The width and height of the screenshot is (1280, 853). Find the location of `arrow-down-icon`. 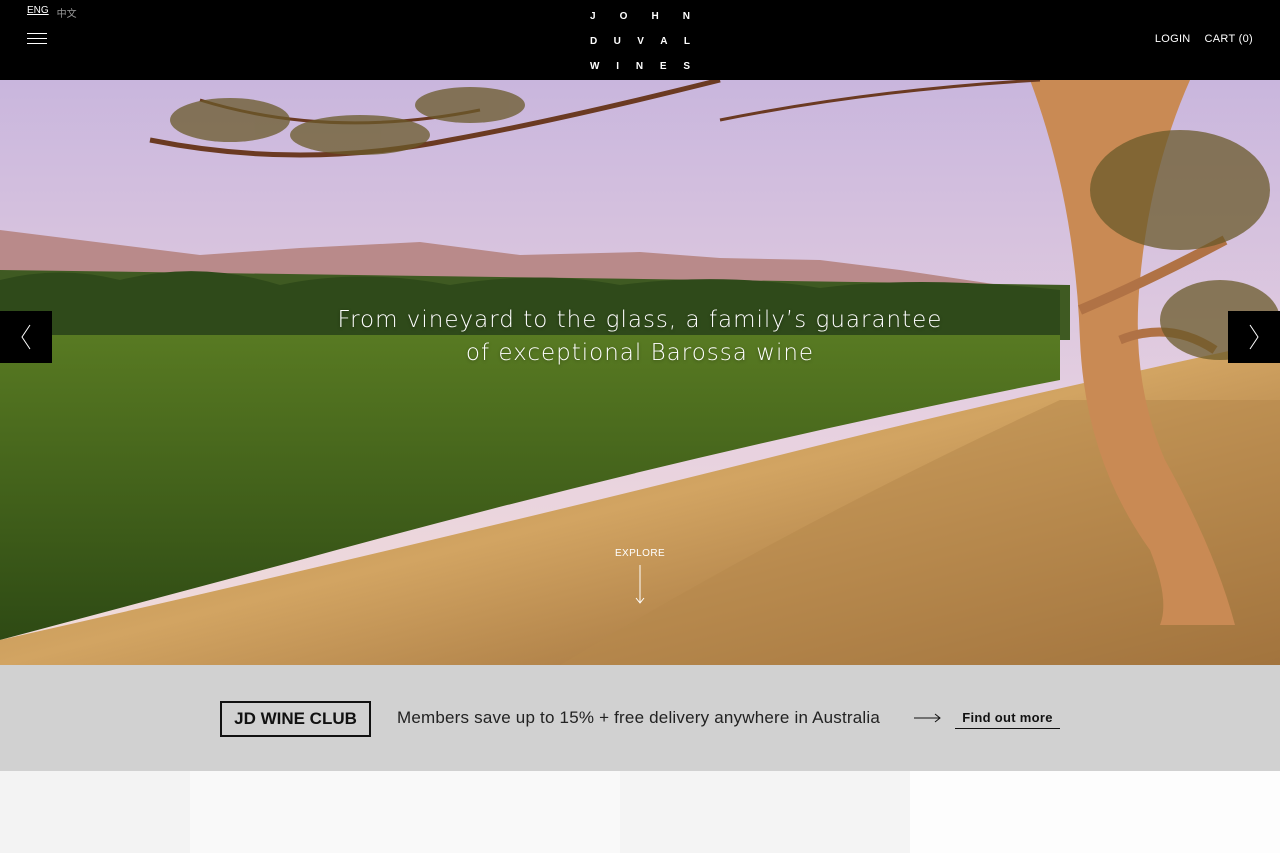

arrow-down-icon is located at coordinates (640, 584).